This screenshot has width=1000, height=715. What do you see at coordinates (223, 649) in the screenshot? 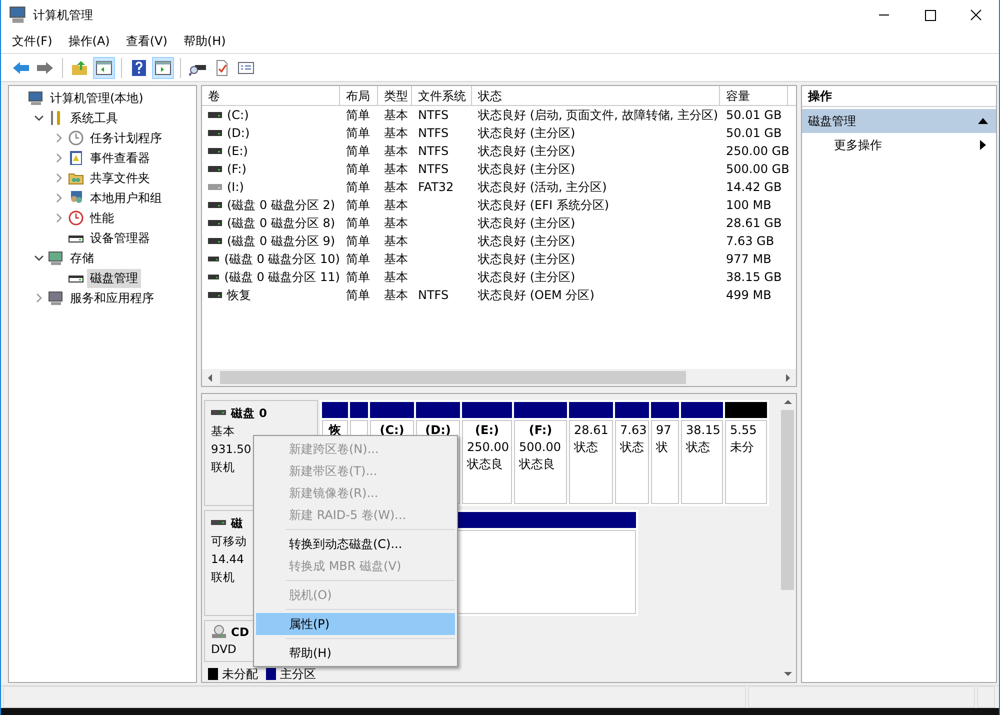
I see `disk-info: DVD` at bounding box center [223, 649].